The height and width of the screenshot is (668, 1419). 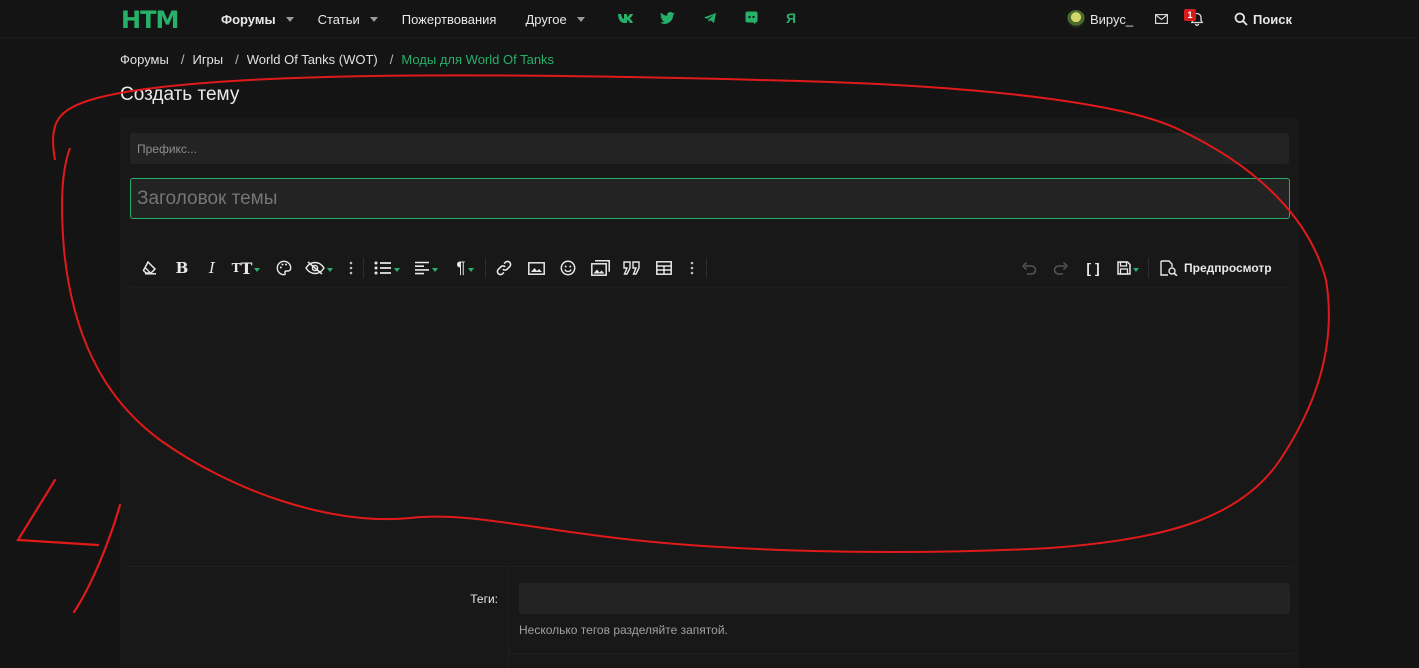 I want to click on twitter-icon, so click(x=667, y=18).